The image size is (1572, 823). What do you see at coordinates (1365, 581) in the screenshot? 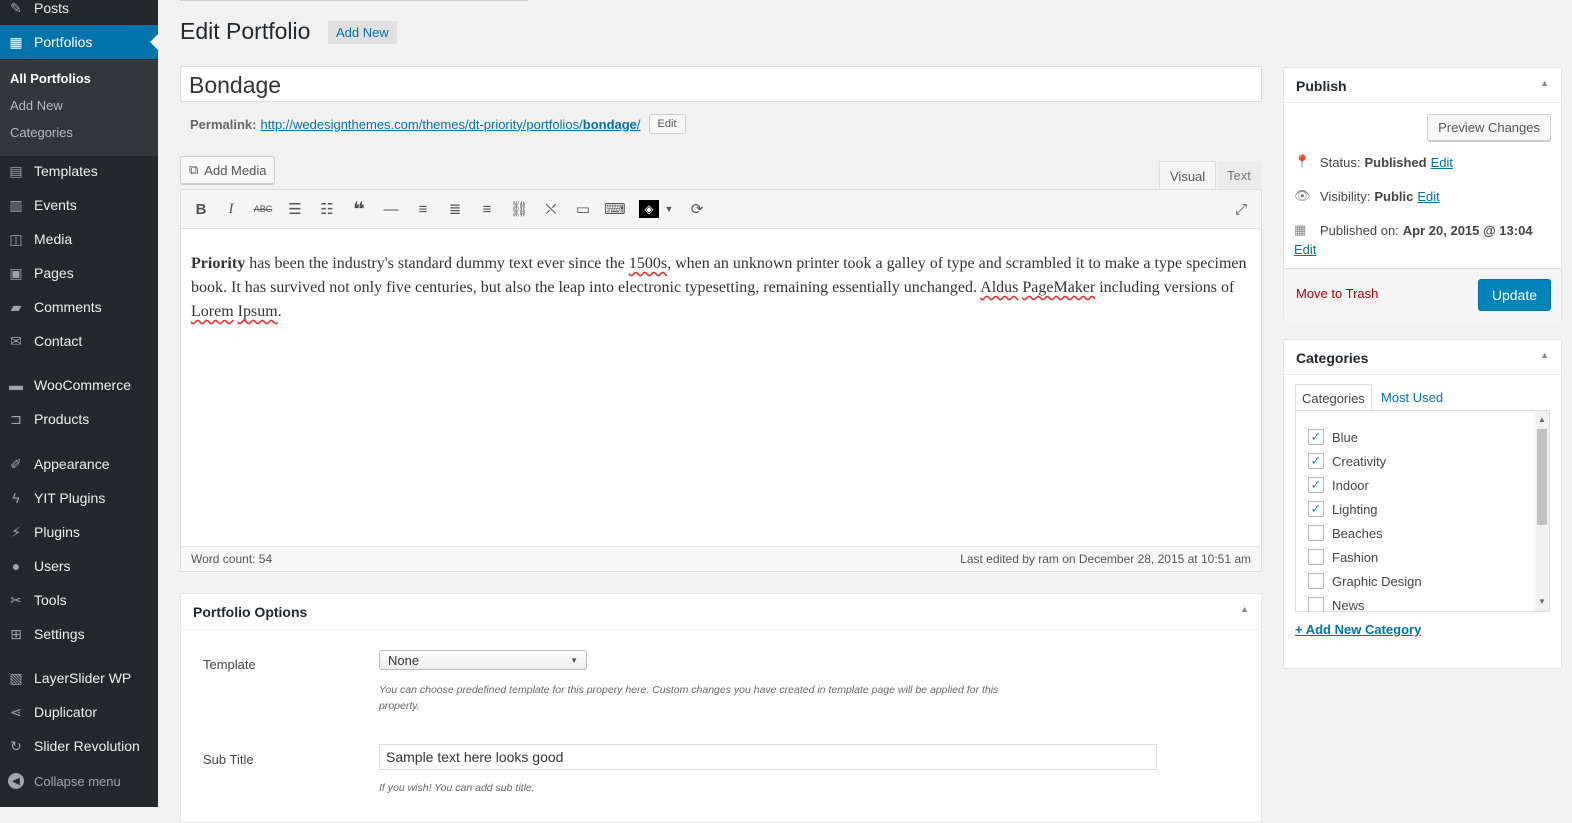
I see `category-item: Graphic Design` at bounding box center [1365, 581].